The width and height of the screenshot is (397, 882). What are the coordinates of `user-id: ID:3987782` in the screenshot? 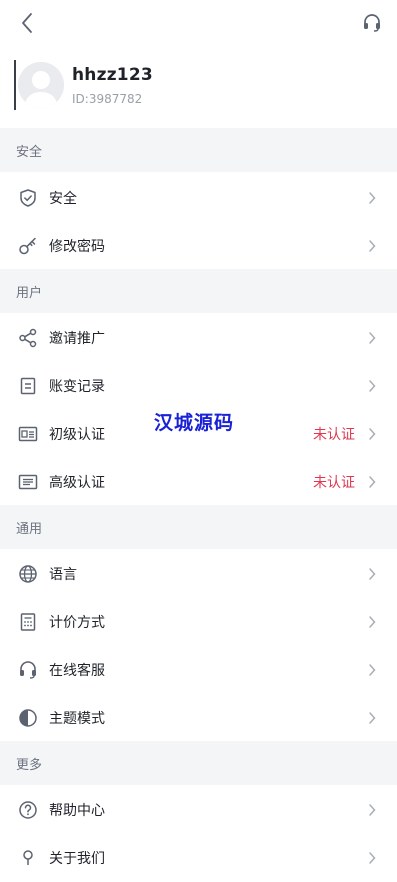 It's located at (107, 99).